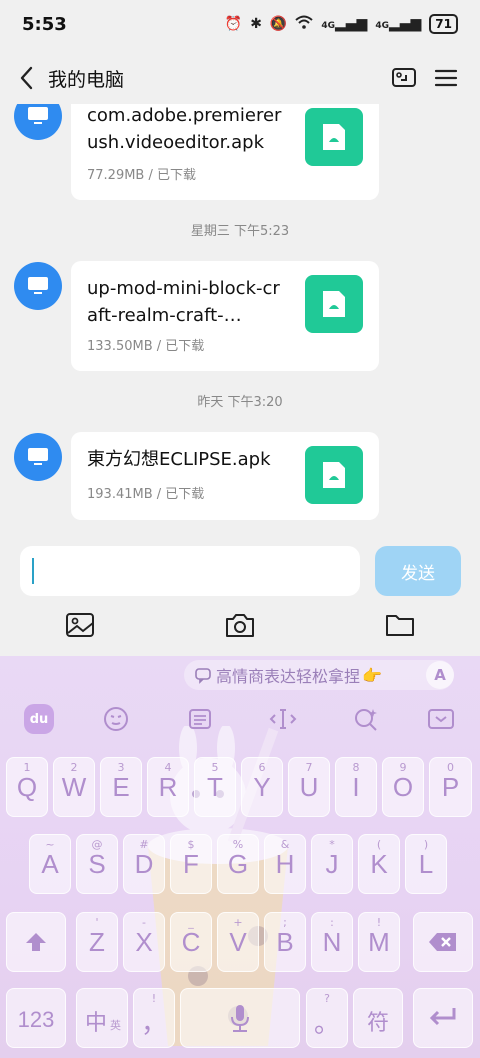  What do you see at coordinates (426, 864) in the screenshot?
I see `key-l: ) L` at bounding box center [426, 864].